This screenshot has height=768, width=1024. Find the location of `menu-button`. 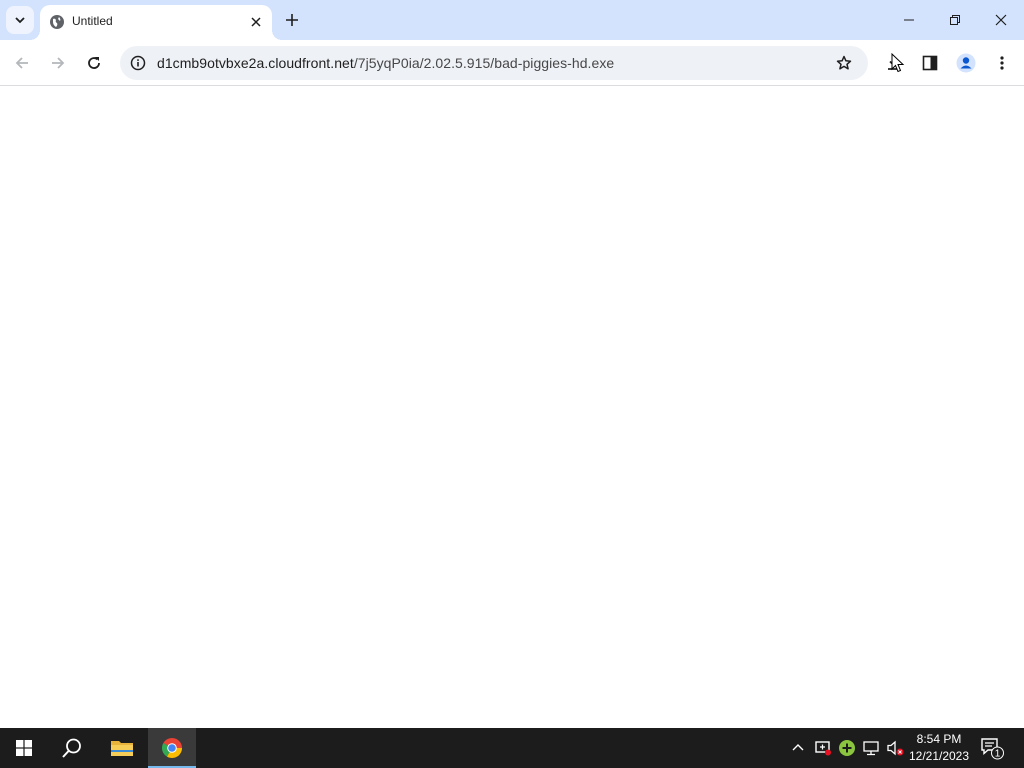

menu-button is located at coordinates (1002, 63).